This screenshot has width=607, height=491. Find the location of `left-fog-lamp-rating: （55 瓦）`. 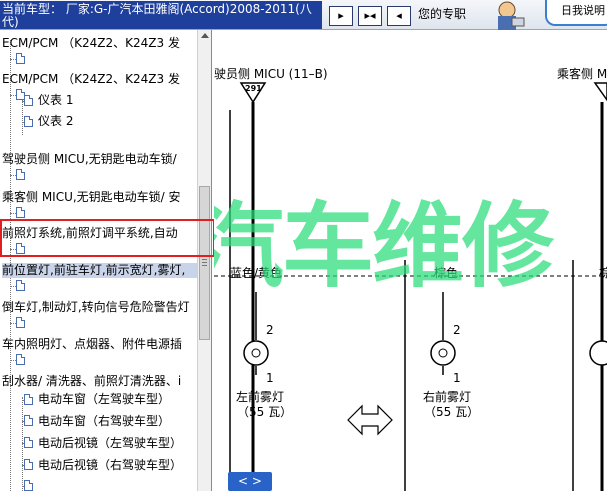

left-fog-lamp-rating: （55 瓦） is located at coordinates (265, 412).